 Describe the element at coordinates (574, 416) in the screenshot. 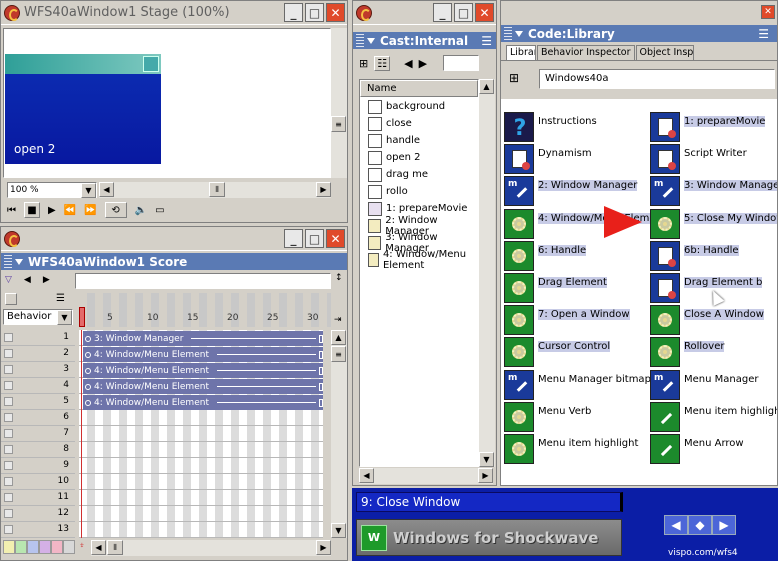

I see `library-behavior-item: Menu Verb` at that location.